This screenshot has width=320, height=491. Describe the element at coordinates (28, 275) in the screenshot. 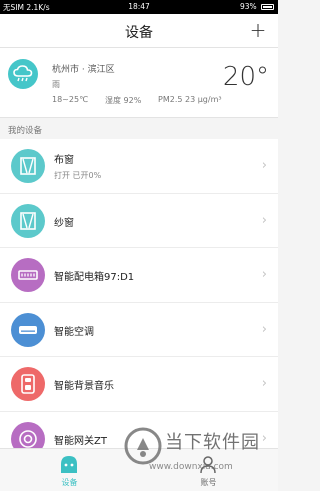

I see `distribution-box-icon` at that location.